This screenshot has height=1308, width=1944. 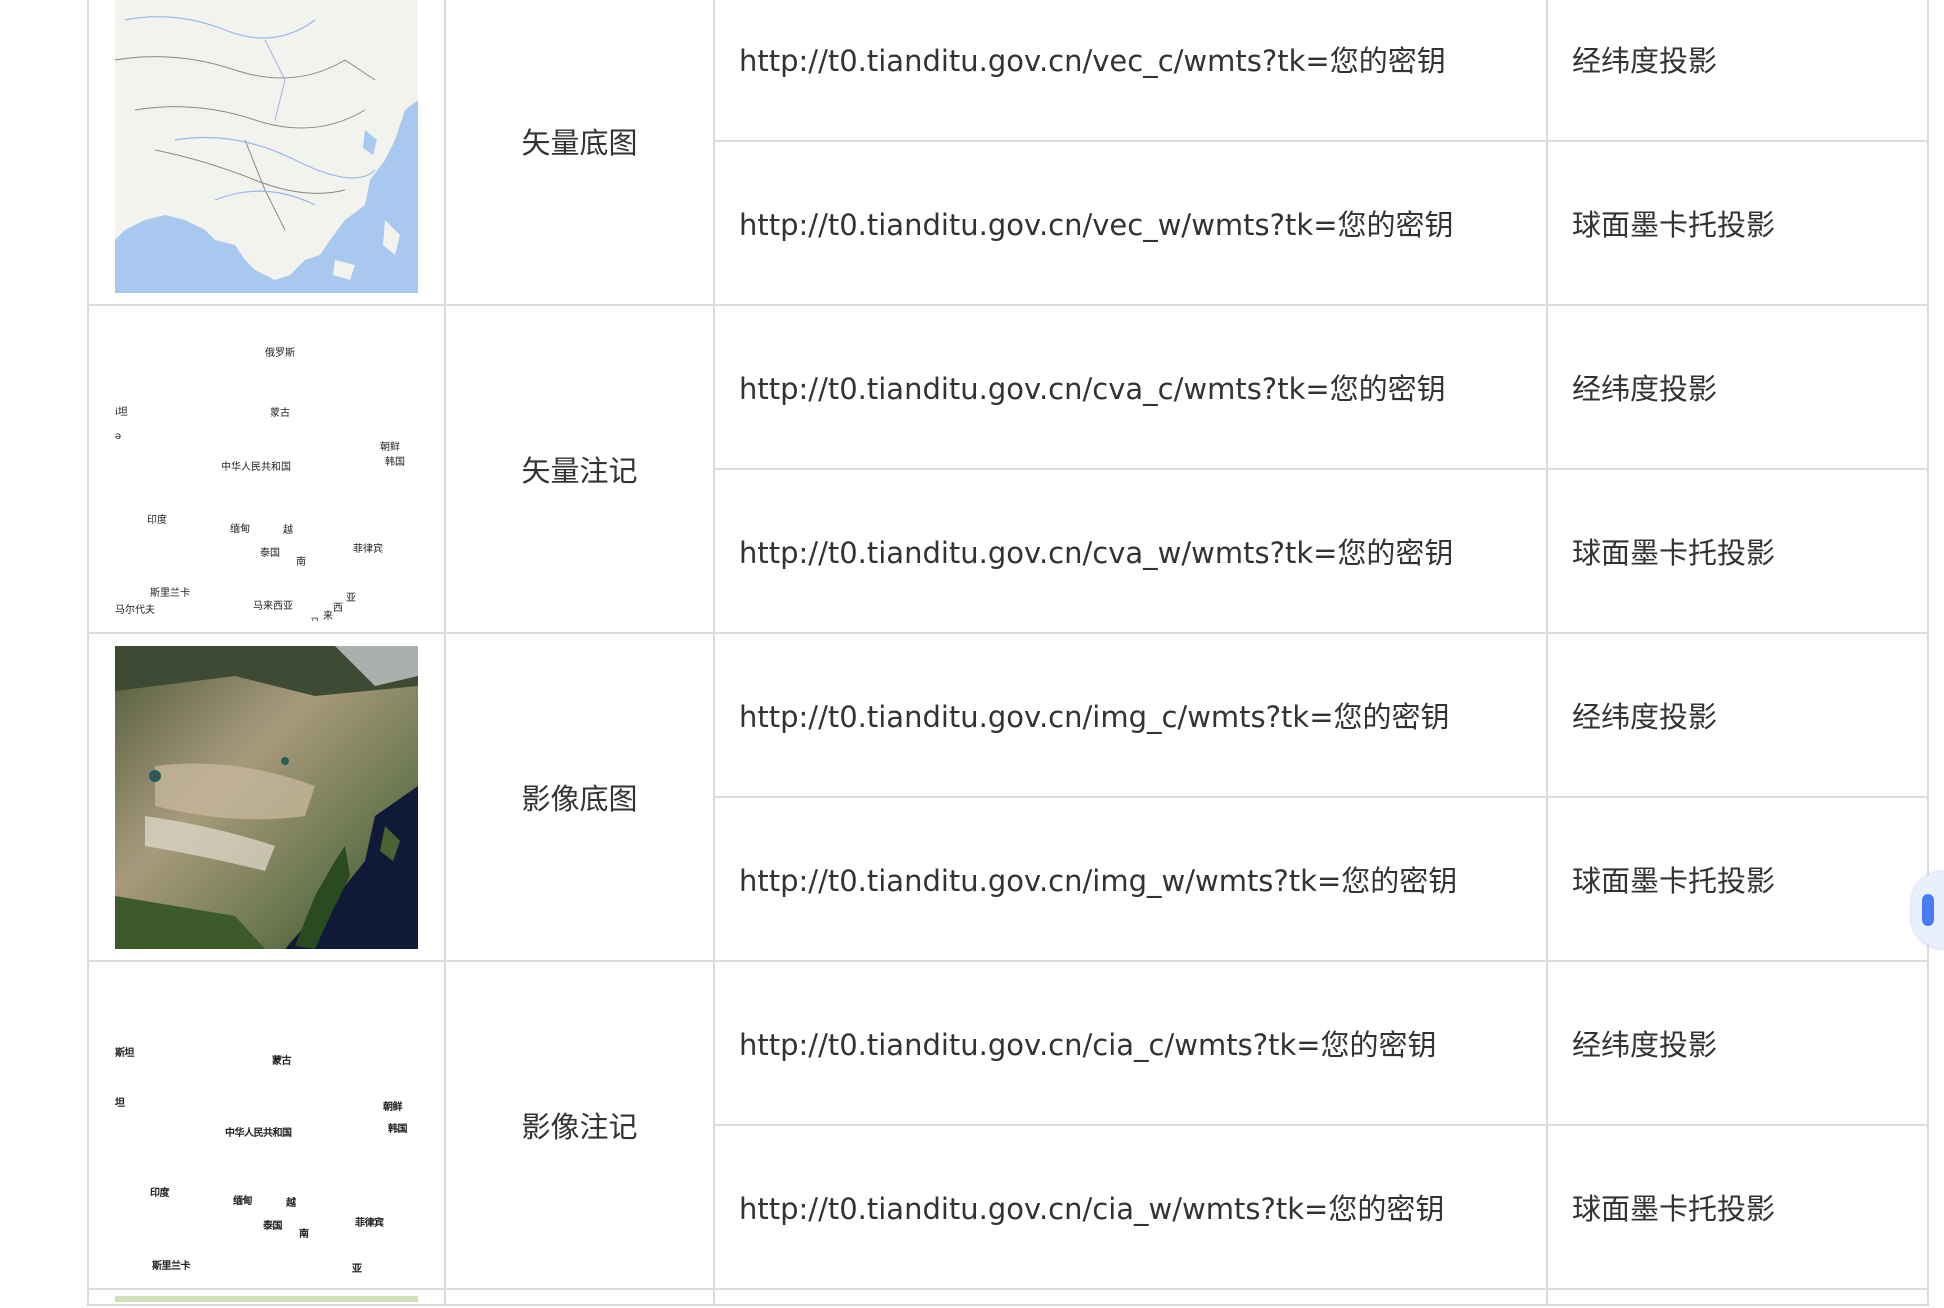 What do you see at coordinates (579, 153) in the screenshot?
I see `layer-name: 矢量底图` at bounding box center [579, 153].